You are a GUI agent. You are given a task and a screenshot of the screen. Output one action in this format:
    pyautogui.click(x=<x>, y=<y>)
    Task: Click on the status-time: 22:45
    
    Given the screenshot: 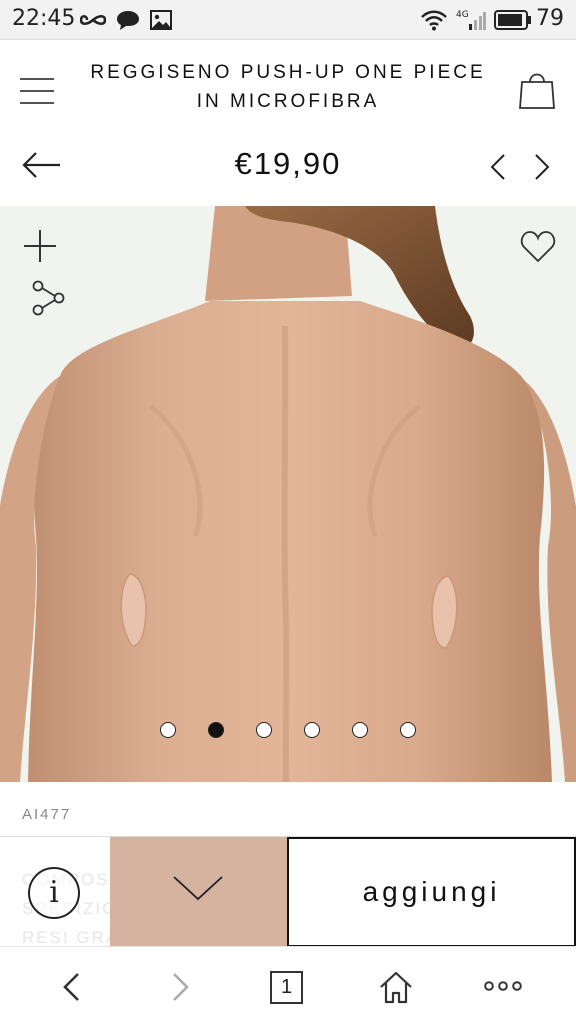 What is the action you would take?
    pyautogui.click(x=44, y=18)
    